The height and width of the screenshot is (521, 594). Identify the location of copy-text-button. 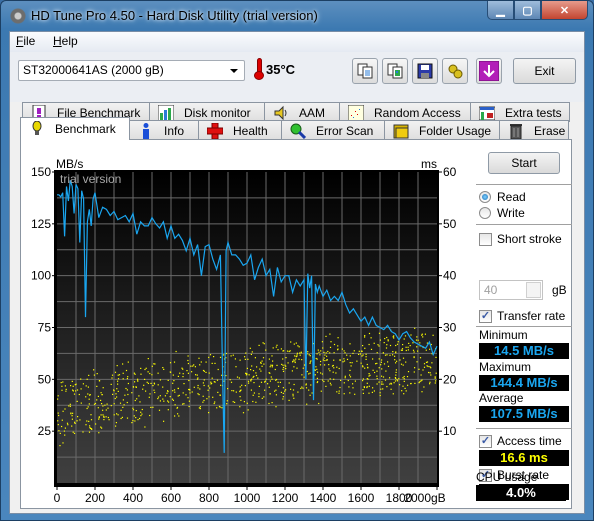
(365, 71).